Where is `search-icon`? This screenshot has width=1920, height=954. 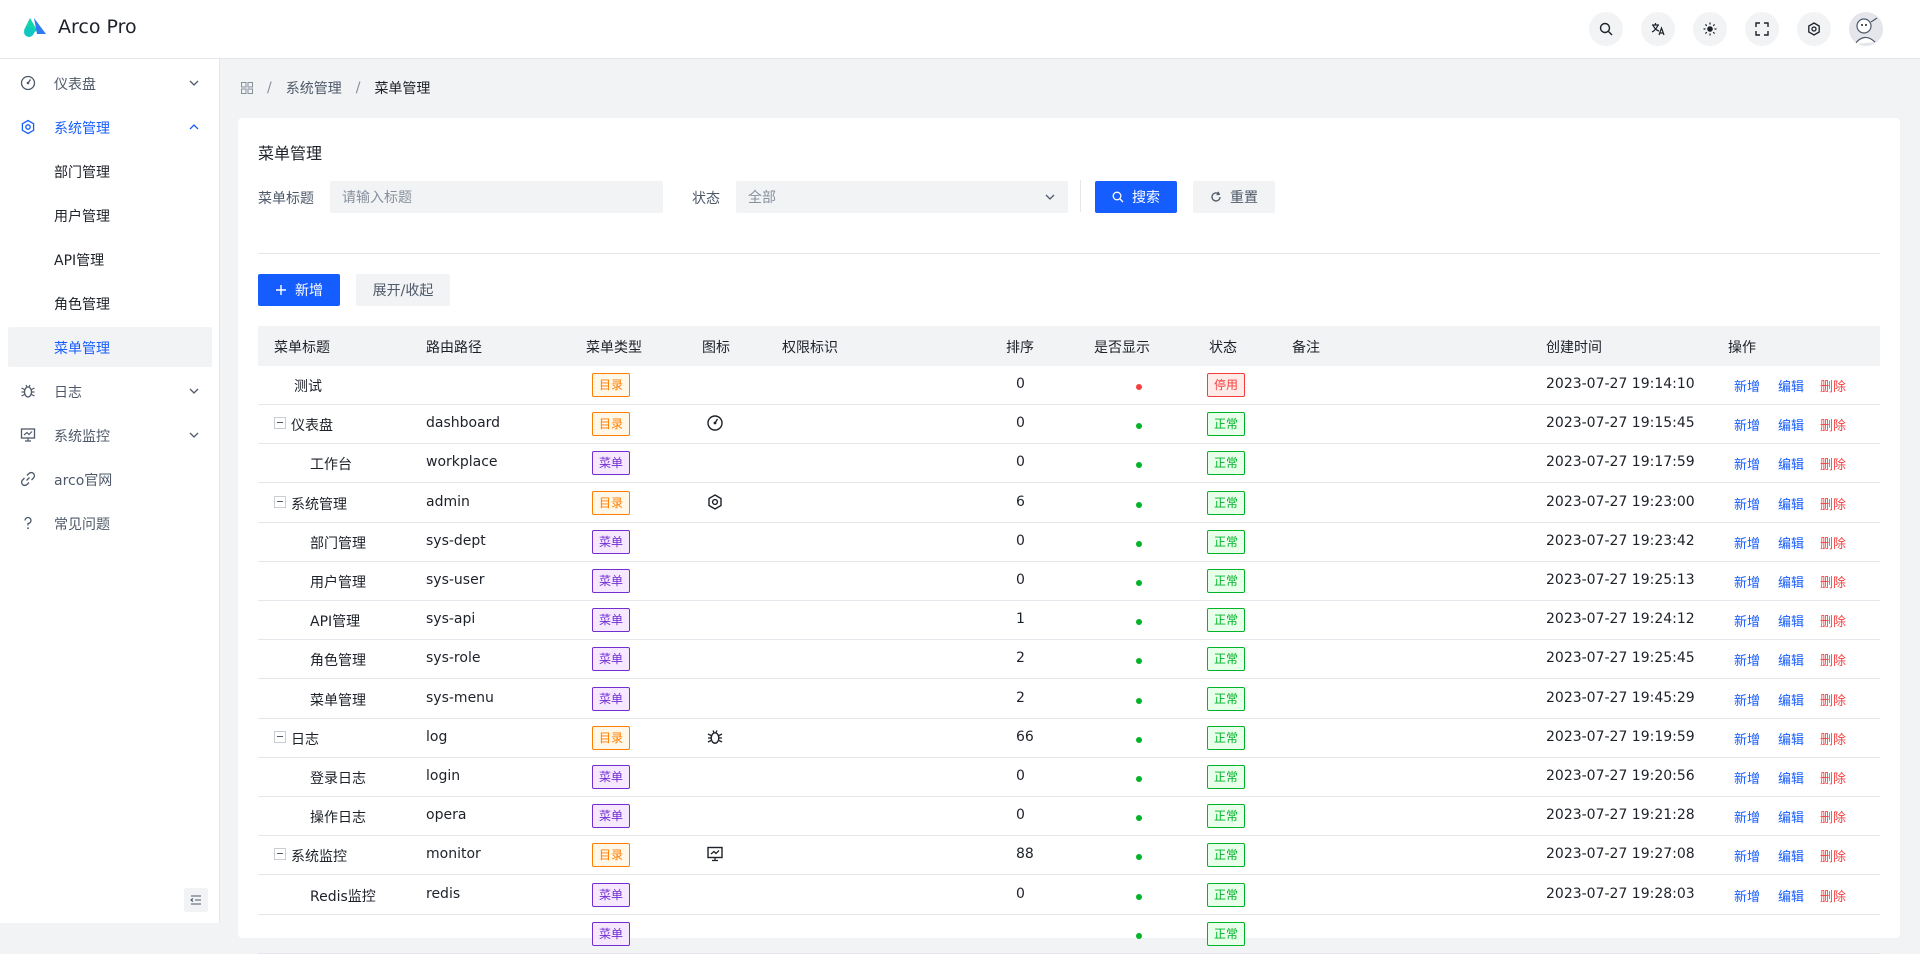
search-icon is located at coordinates (1118, 197).